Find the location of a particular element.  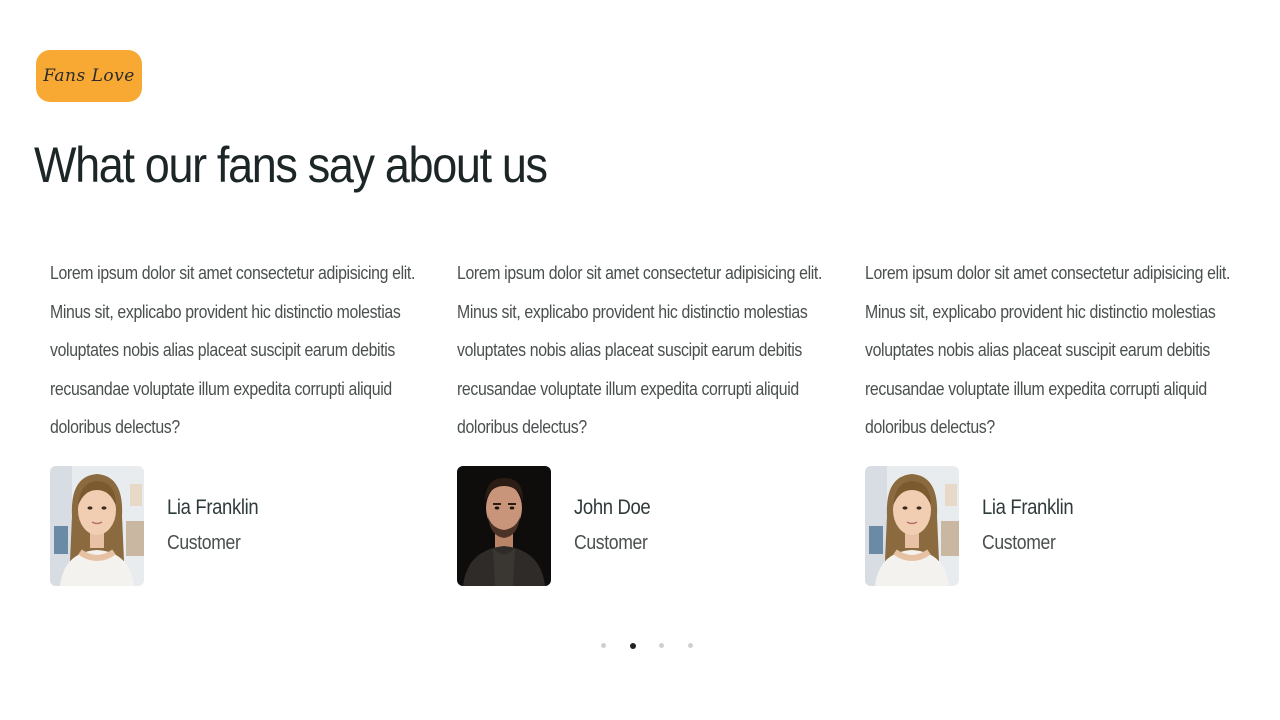

man-portrait-image is located at coordinates (504, 526).